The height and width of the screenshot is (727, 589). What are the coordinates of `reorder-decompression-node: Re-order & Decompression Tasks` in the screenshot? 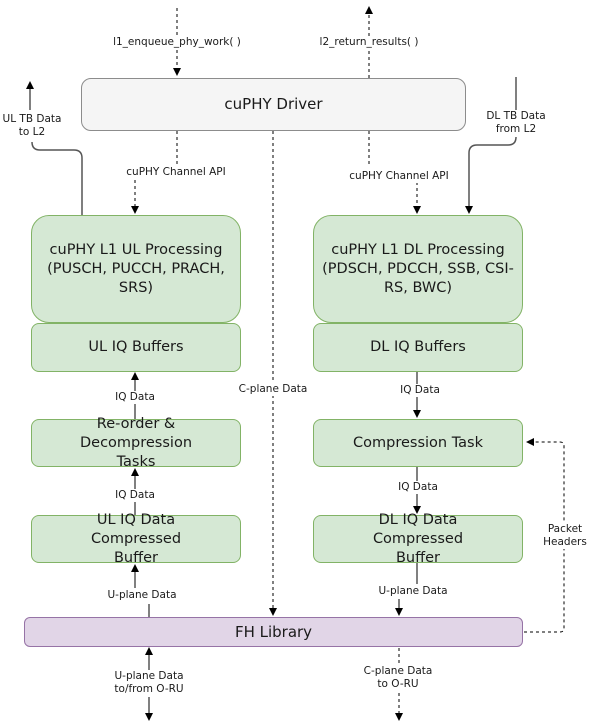 It's located at (136, 443).